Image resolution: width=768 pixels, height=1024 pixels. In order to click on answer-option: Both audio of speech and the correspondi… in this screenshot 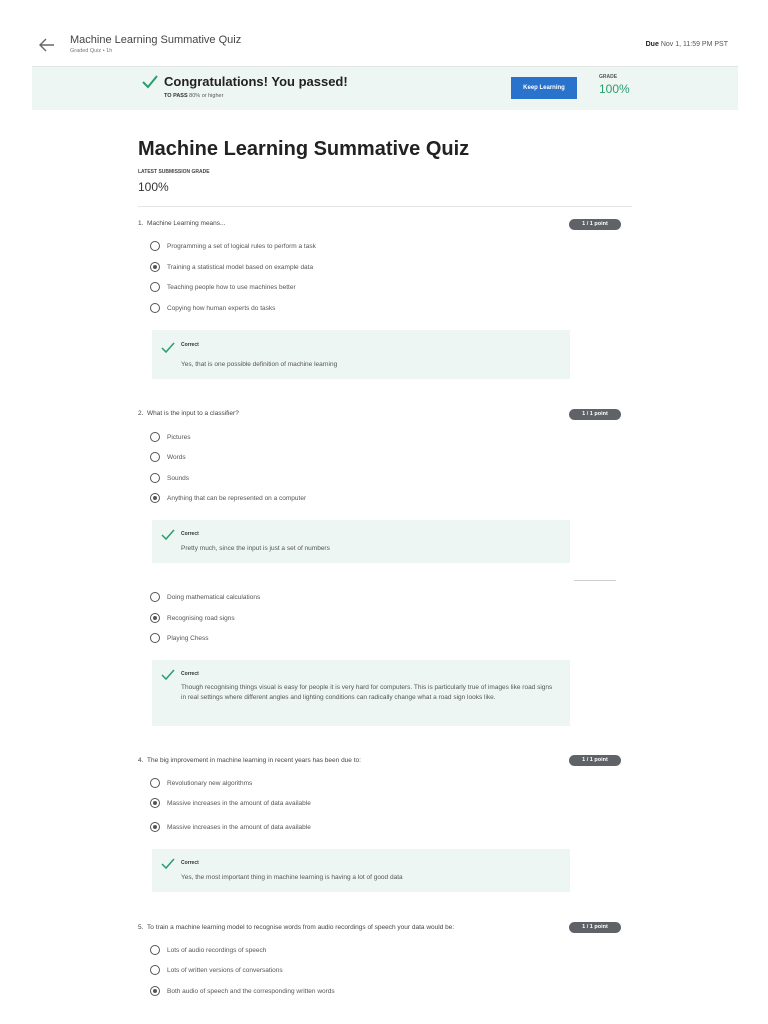, I will do `click(242, 991)`.